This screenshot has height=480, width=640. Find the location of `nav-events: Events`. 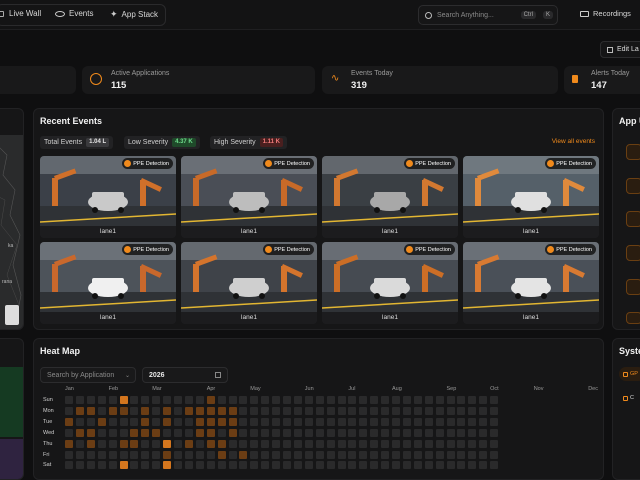

nav-events: Events is located at coordinates (74, 13).